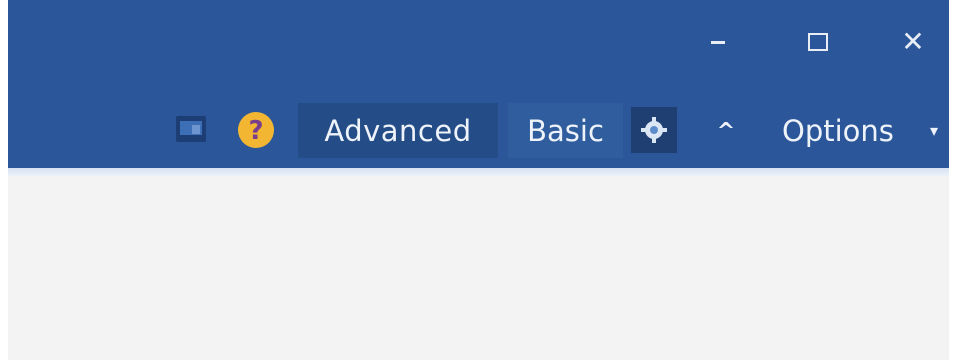  I want to click on ribbon-separator, so click(478, 172).